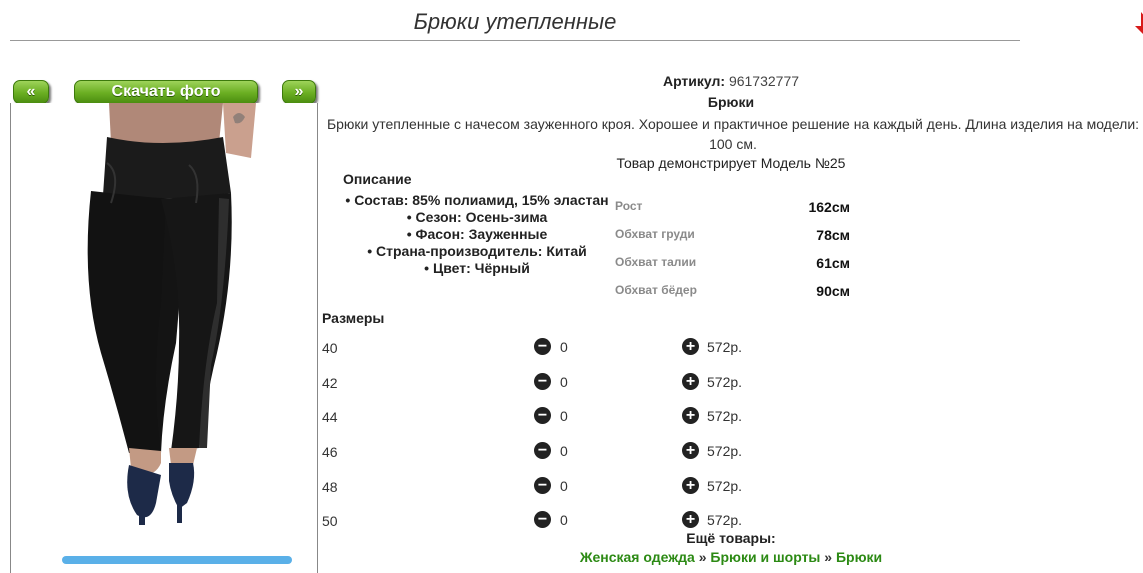  Describe the element at coordinates (299, 92) in the screenshot. I see `next-photo-button: »` at that location.